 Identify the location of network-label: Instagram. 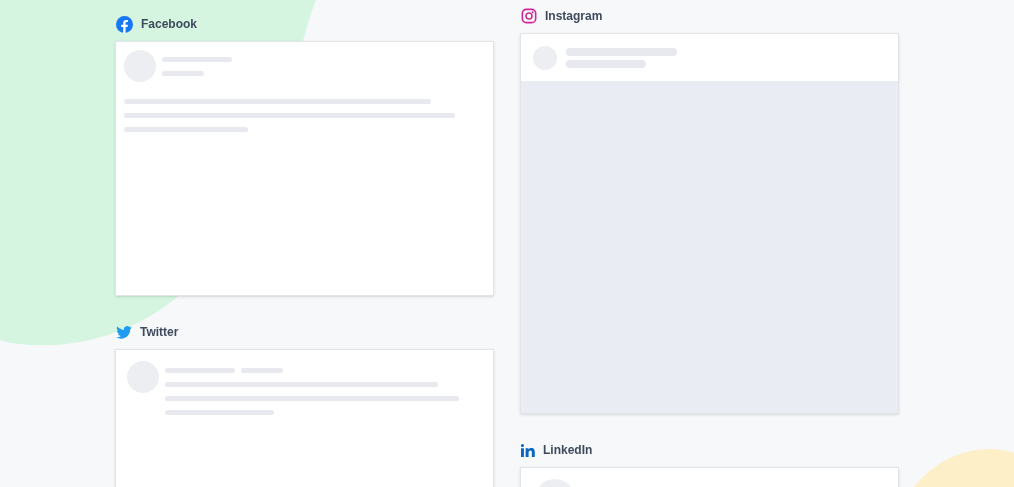
(574, 16).